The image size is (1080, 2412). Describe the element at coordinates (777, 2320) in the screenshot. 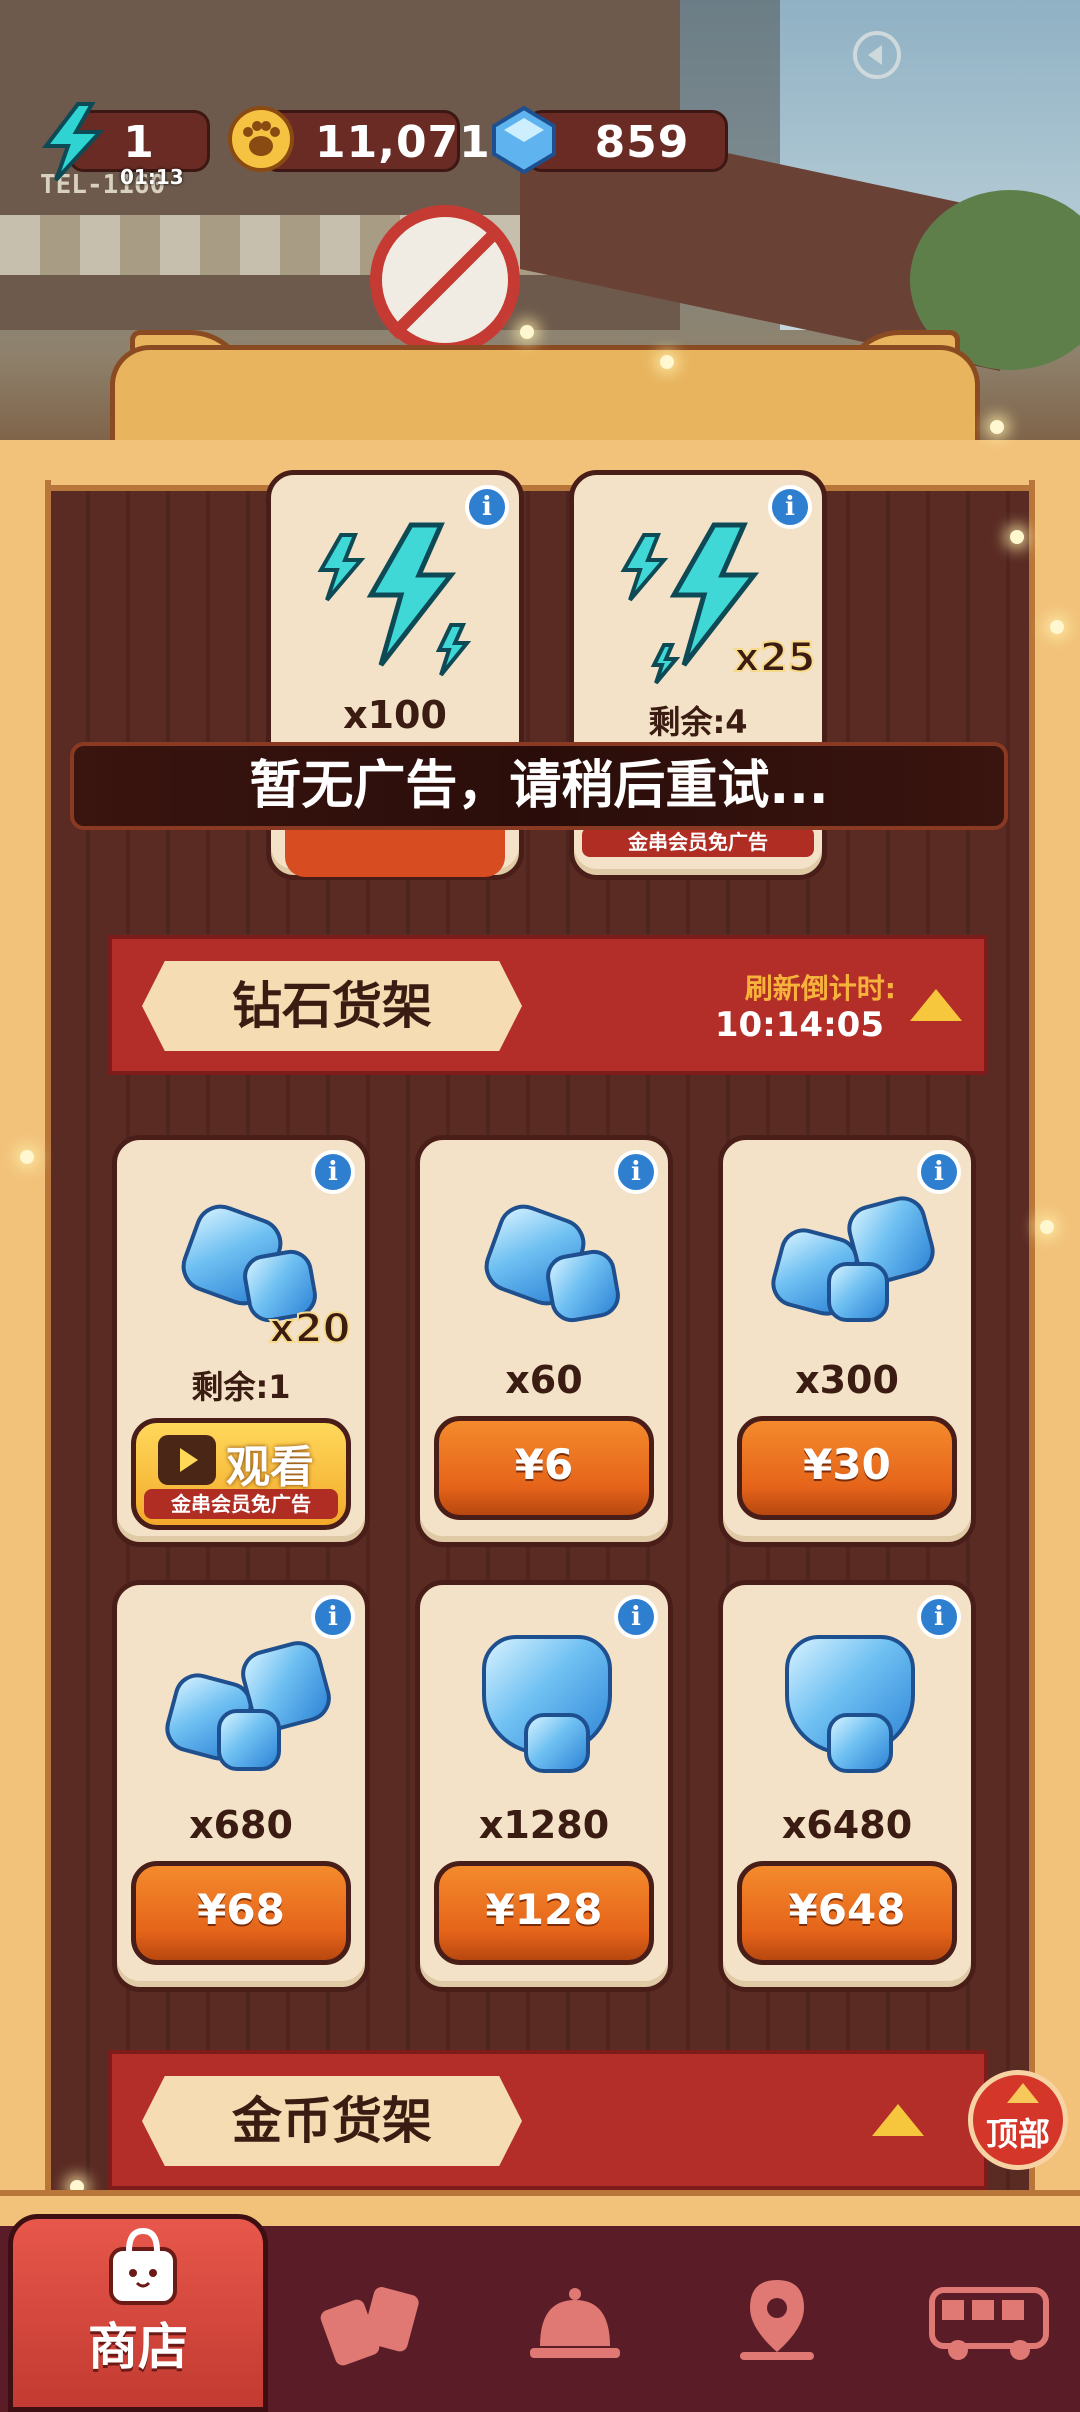

I see `map-pin-icon` at that location.